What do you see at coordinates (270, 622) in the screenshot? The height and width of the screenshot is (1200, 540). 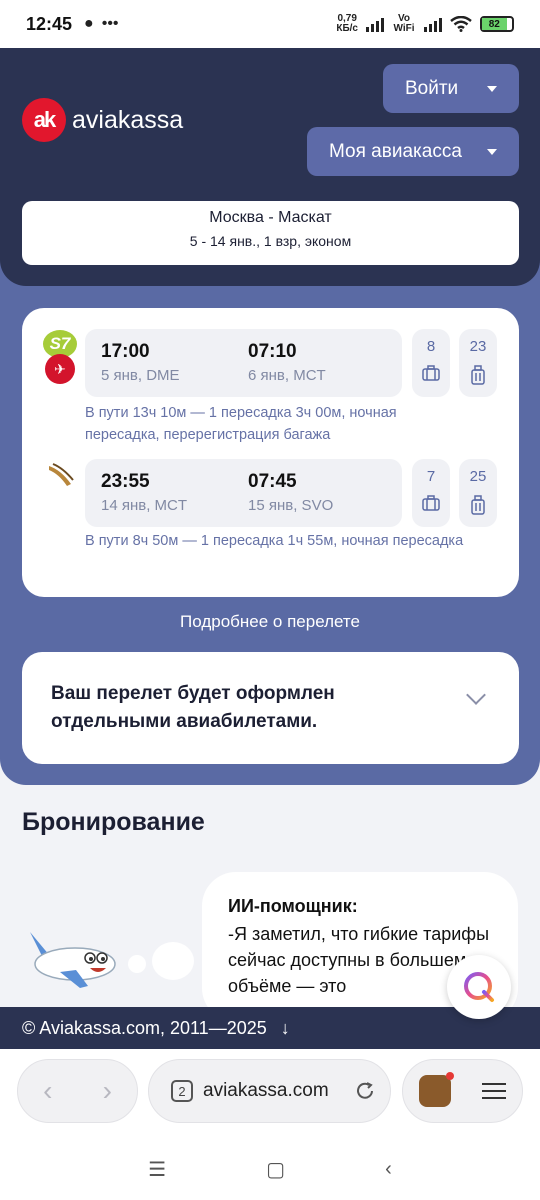 I see `flight-details-link: Подробнее о перелете` at bounding box center [270, 622].